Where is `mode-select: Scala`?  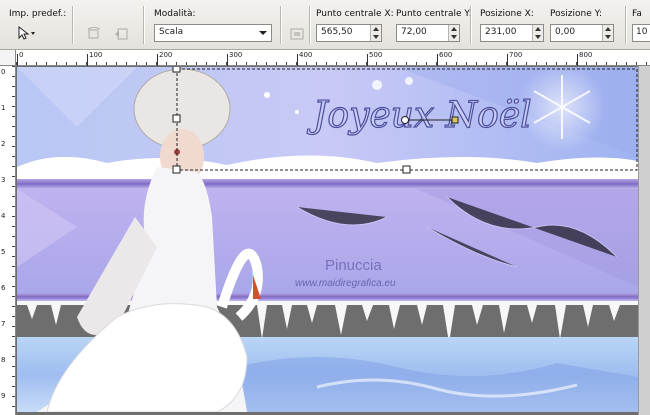
mode-select: Scala is located at coordinates (213, 33).